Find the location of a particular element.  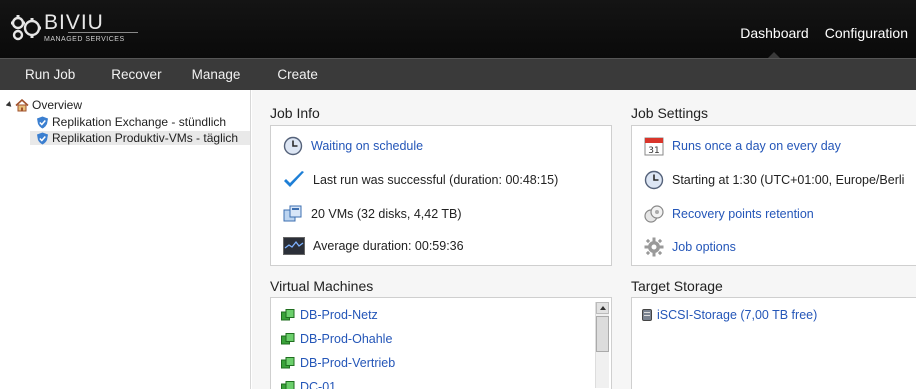

nav-configuration: Configuration is located at coordinates (866, 29).